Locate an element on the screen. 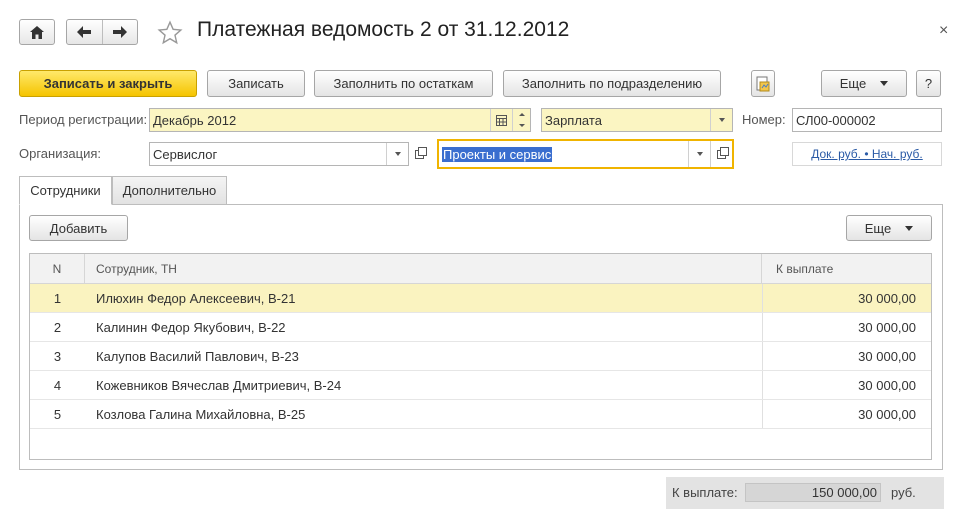 This screenshot has height=519, width=968. table-row: 1 Илюхин Федор Алексеевич, В-21 30 000,00 is located at coordinates (480, 298).